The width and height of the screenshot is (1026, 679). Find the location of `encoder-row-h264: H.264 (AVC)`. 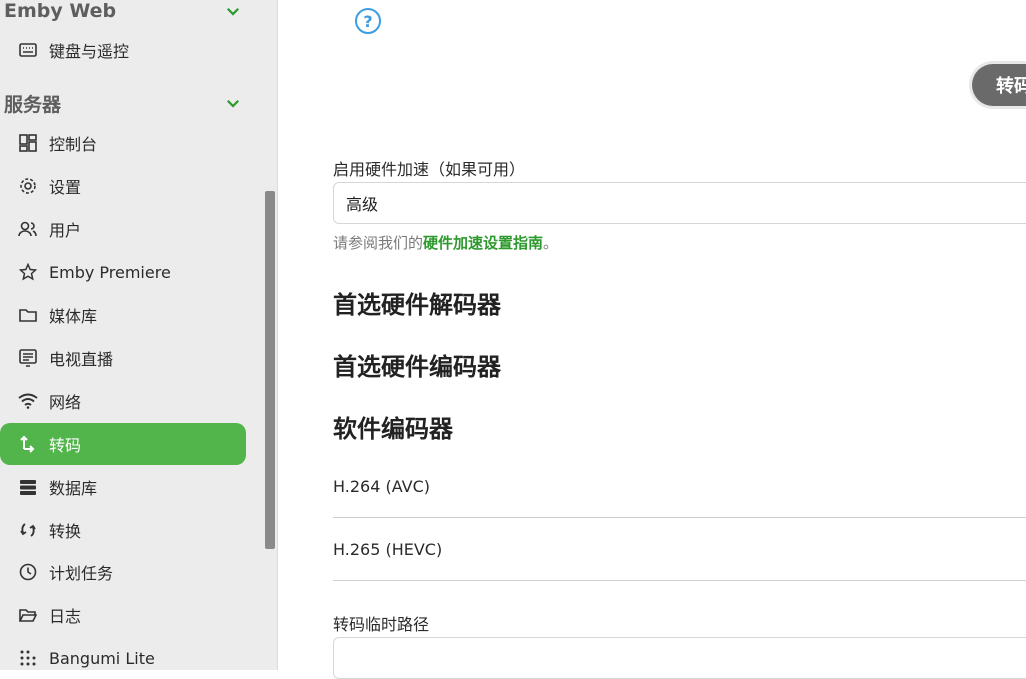

encoder-row-h264: H.264 (AVC) is located at coordinates (679, 487).